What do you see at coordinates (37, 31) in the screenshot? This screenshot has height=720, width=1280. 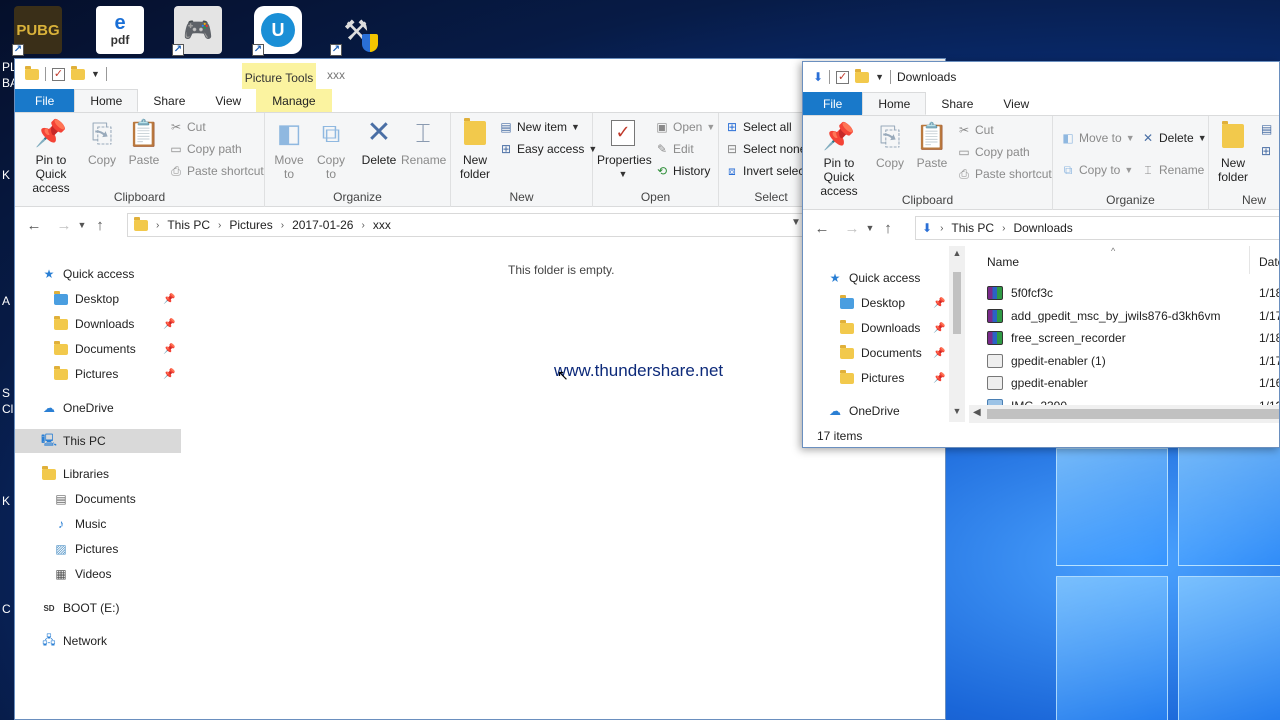 I see `pubg-icon: PUBG ↗` at bounding box center [37, 31].